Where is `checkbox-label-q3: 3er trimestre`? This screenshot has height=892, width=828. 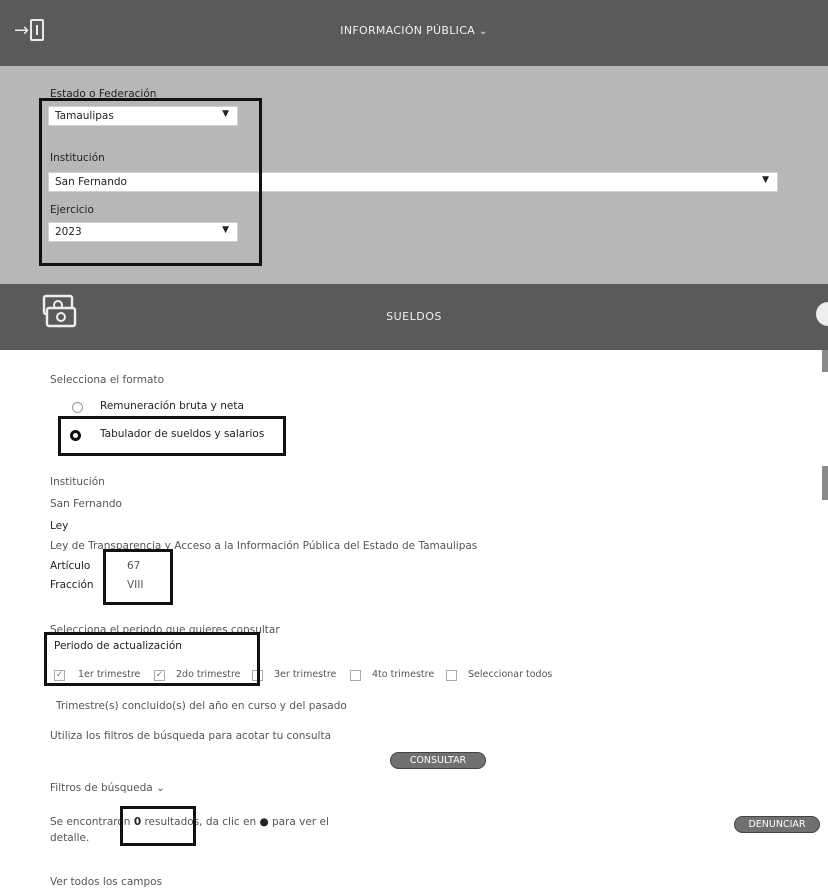
checkbox-label-q3: 3er trimestre is located at coordinates (305, 674).